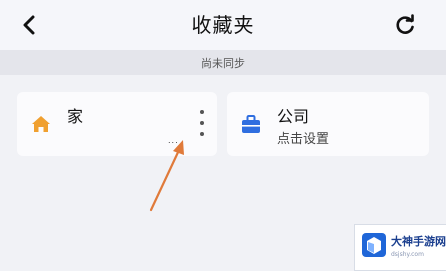 Image resolution: width=446 pixels, height=271 pixels. What do you see at coordinates (407, 254) in the screenshot?
I see `watermark-url: dsjshy.com` at bounding box center [407, 254].